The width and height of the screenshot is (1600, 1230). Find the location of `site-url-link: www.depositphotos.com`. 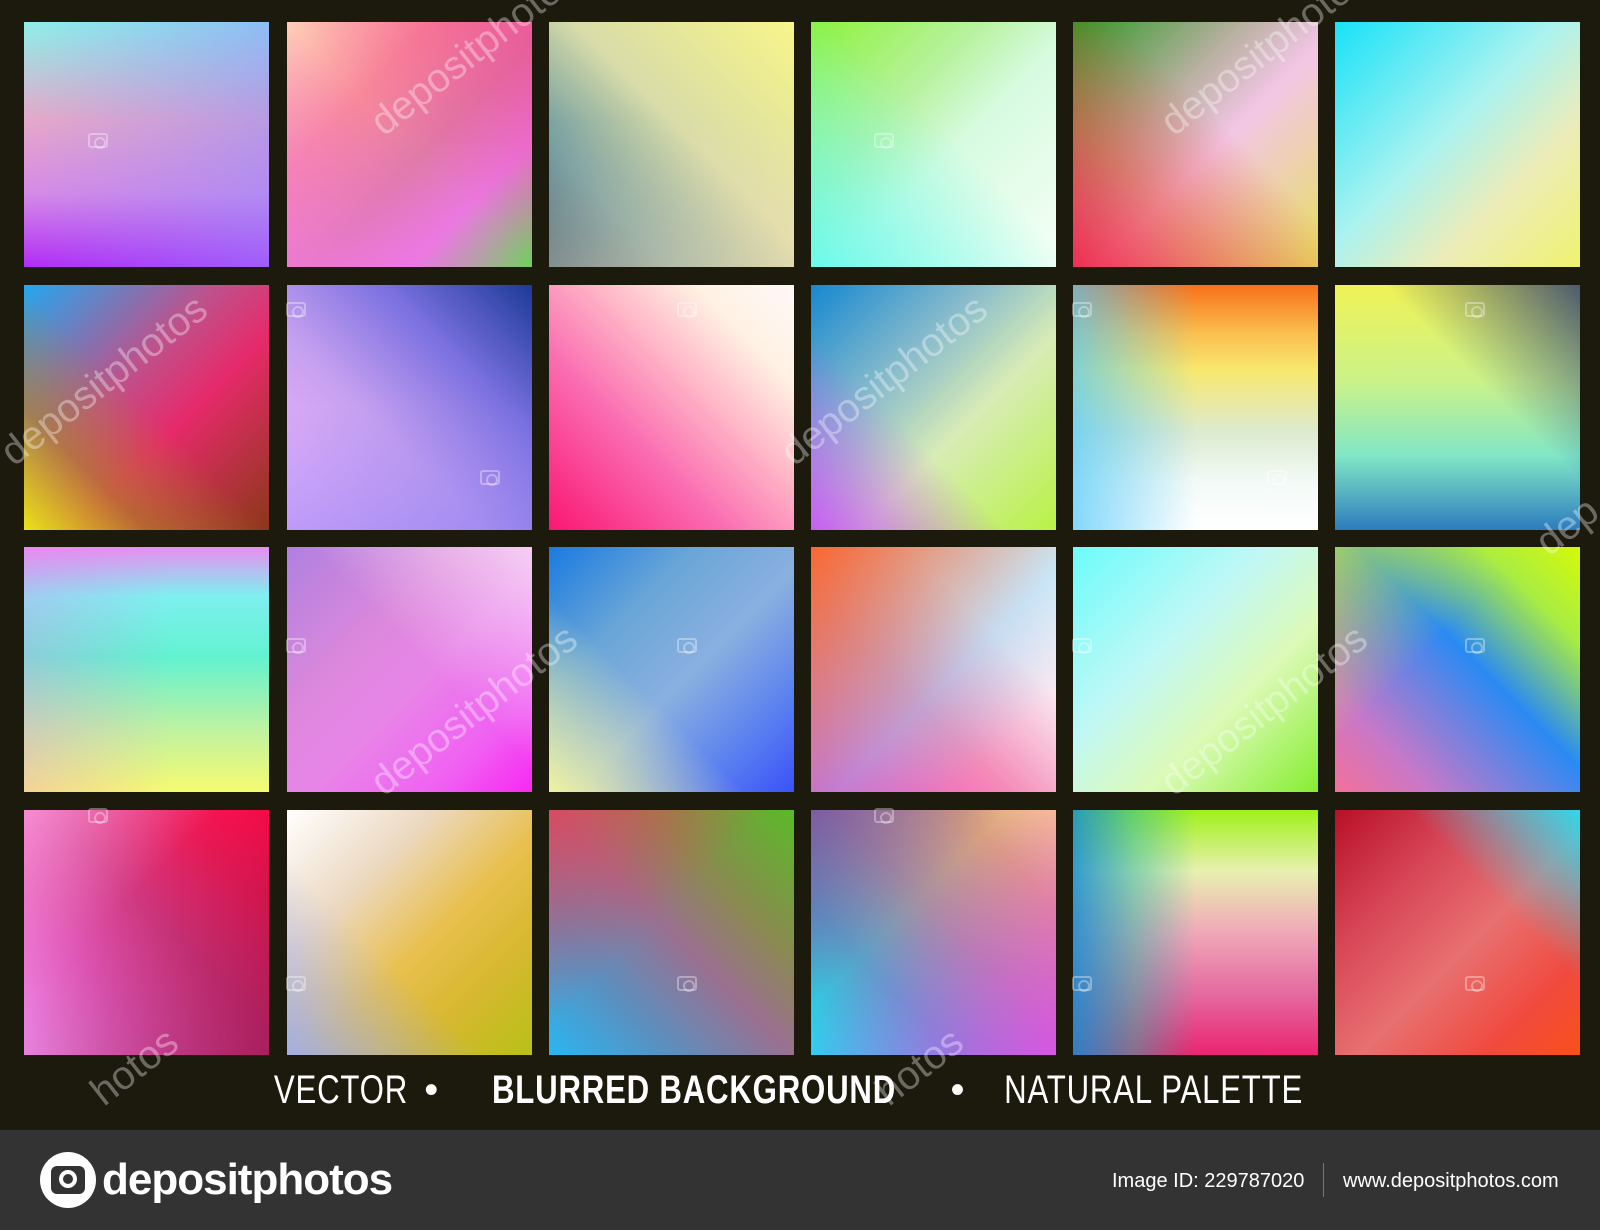

site-url-link: www.depositphotos.com is located at coordinates (1451, 1181).